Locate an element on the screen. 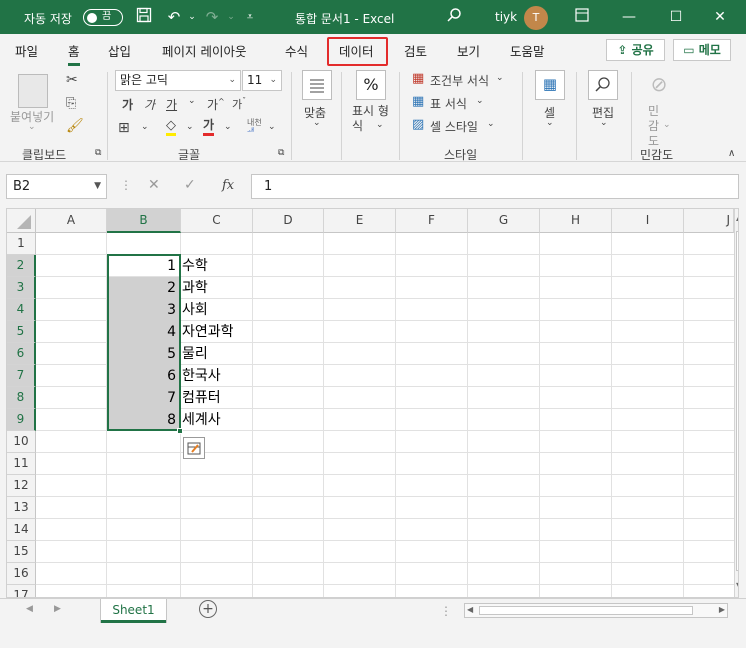  quick-analysis-icon is located at coordinates (194, 448).